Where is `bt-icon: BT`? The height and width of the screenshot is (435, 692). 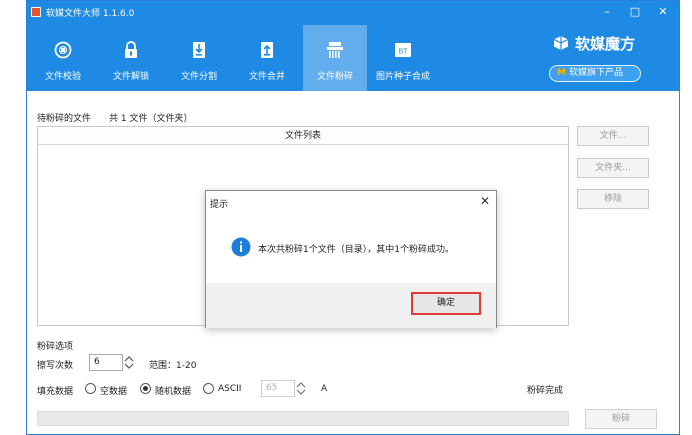
bt-icon: BT is located at coordinates (403, 50).